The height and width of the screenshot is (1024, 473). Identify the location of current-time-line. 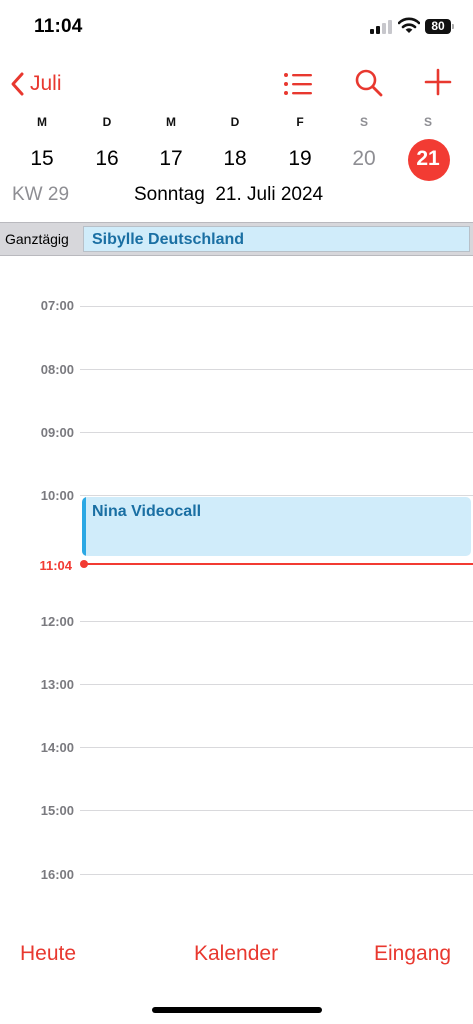
(279, 564).